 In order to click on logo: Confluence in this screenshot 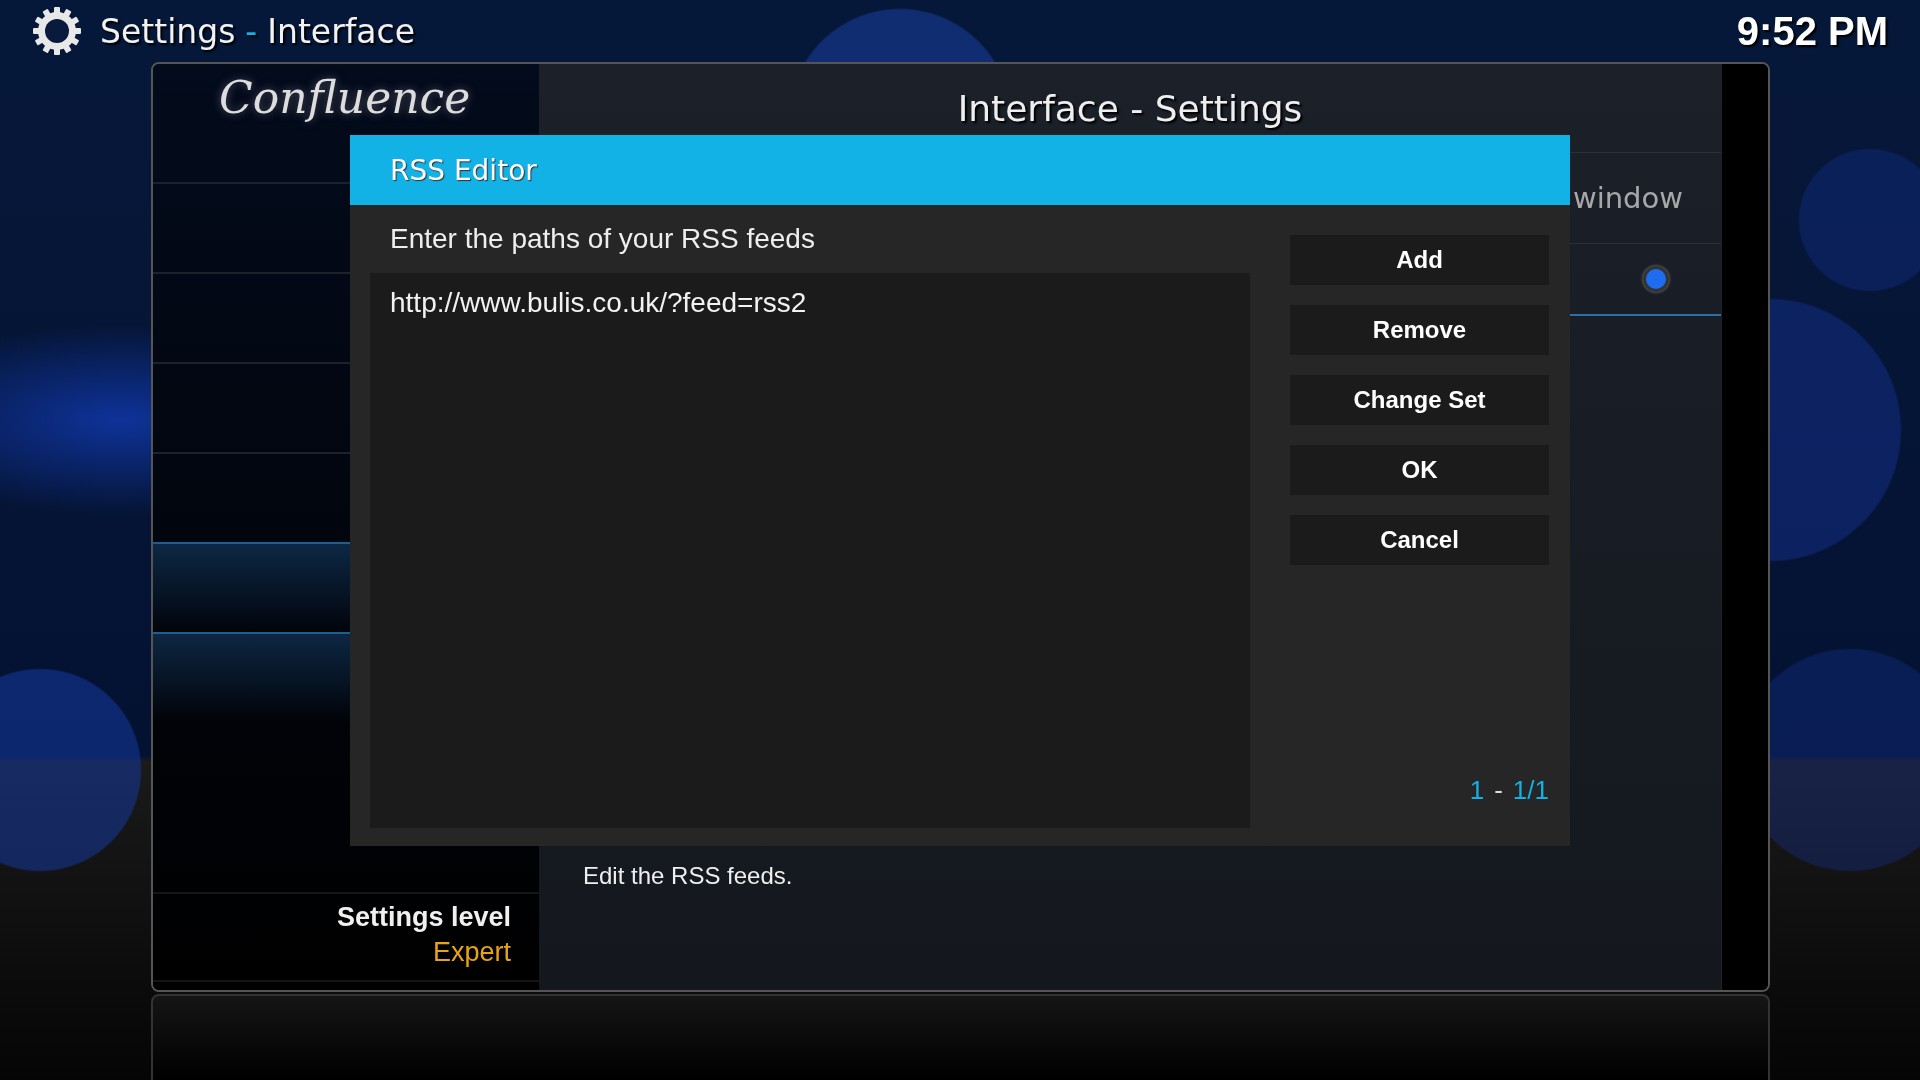, I will do `click(345, 98)`.